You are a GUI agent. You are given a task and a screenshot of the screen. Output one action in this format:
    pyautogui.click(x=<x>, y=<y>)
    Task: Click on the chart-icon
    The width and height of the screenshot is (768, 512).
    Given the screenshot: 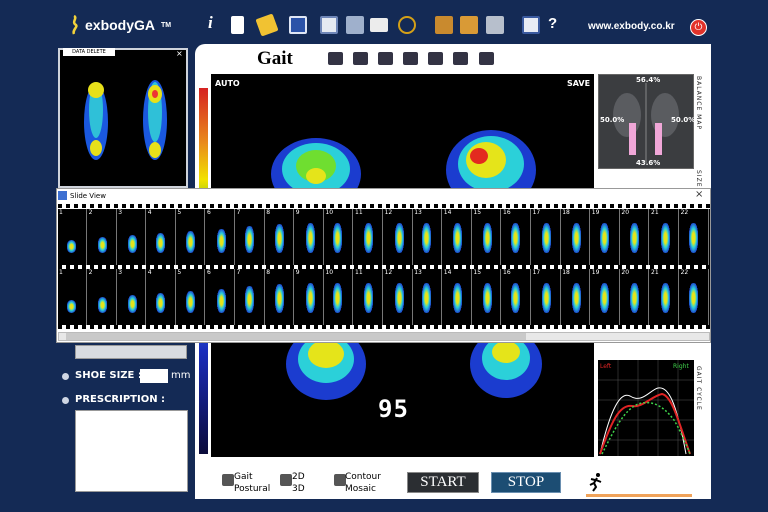 What is the action you would take?
    pyautogui.click(x=531, y=25)
    